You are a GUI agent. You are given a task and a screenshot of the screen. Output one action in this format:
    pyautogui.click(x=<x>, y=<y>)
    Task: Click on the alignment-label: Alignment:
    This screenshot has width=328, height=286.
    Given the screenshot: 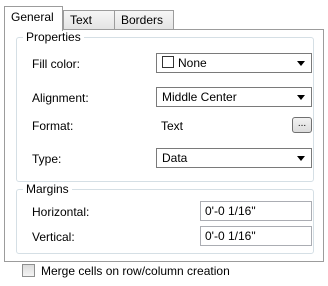 What is the action you would take?
    pyautogui.click(x=60, y=98)
    